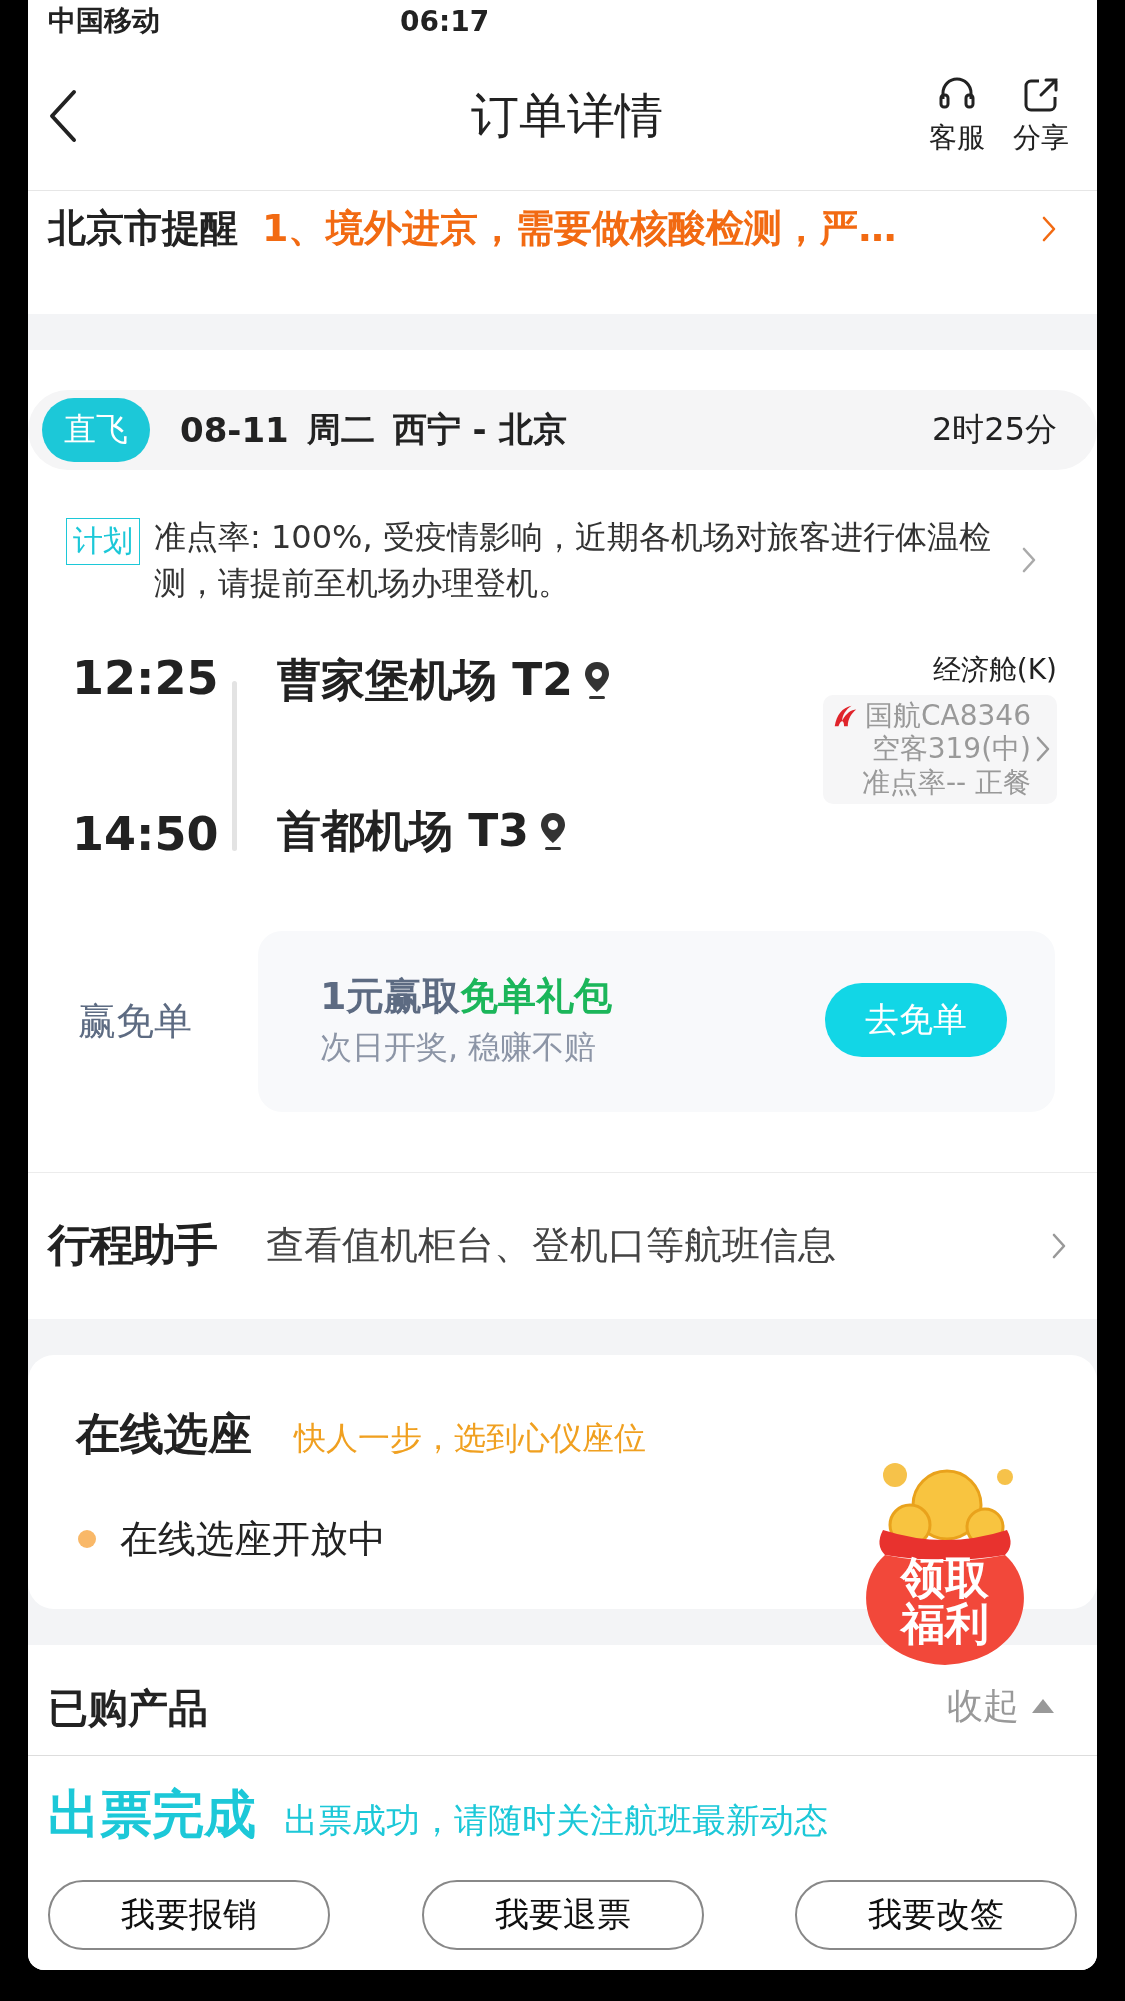  What do you see at coordinates (146, 833) in the screenshot?
I see `arrival-time: 14:50` at bounding box center [146, 833].